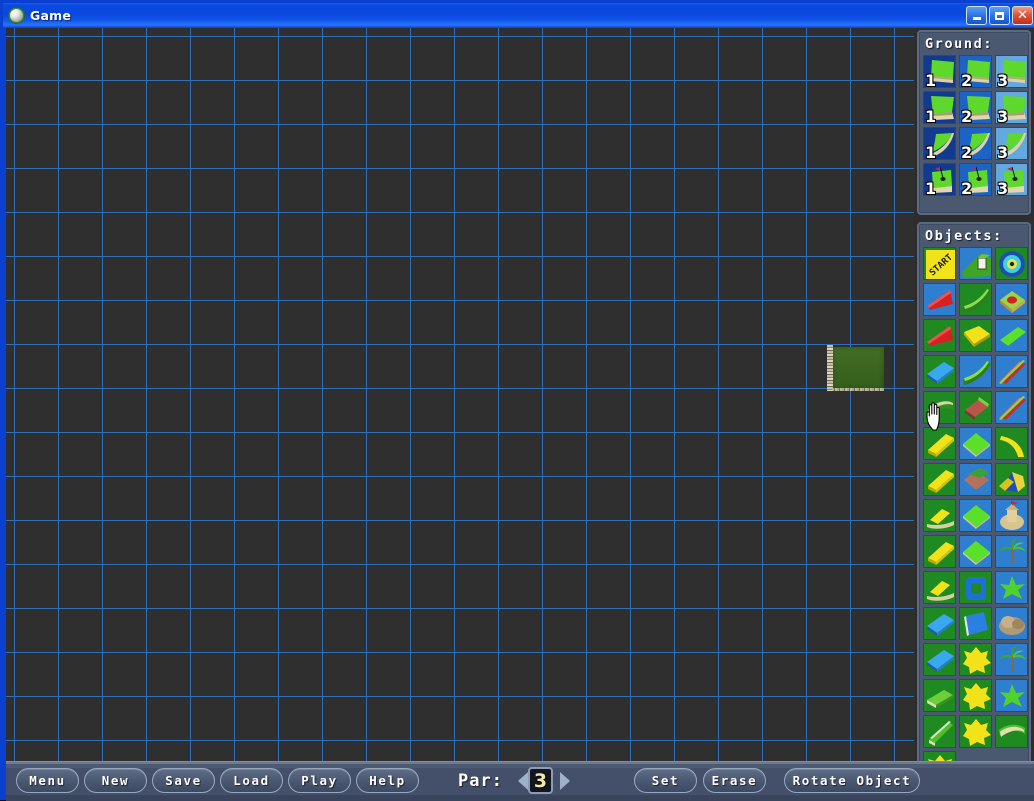 Image resolution: width=1034 pixels, height=801 pixels. I want to click on object-yellow-splat, so click(975, 659).